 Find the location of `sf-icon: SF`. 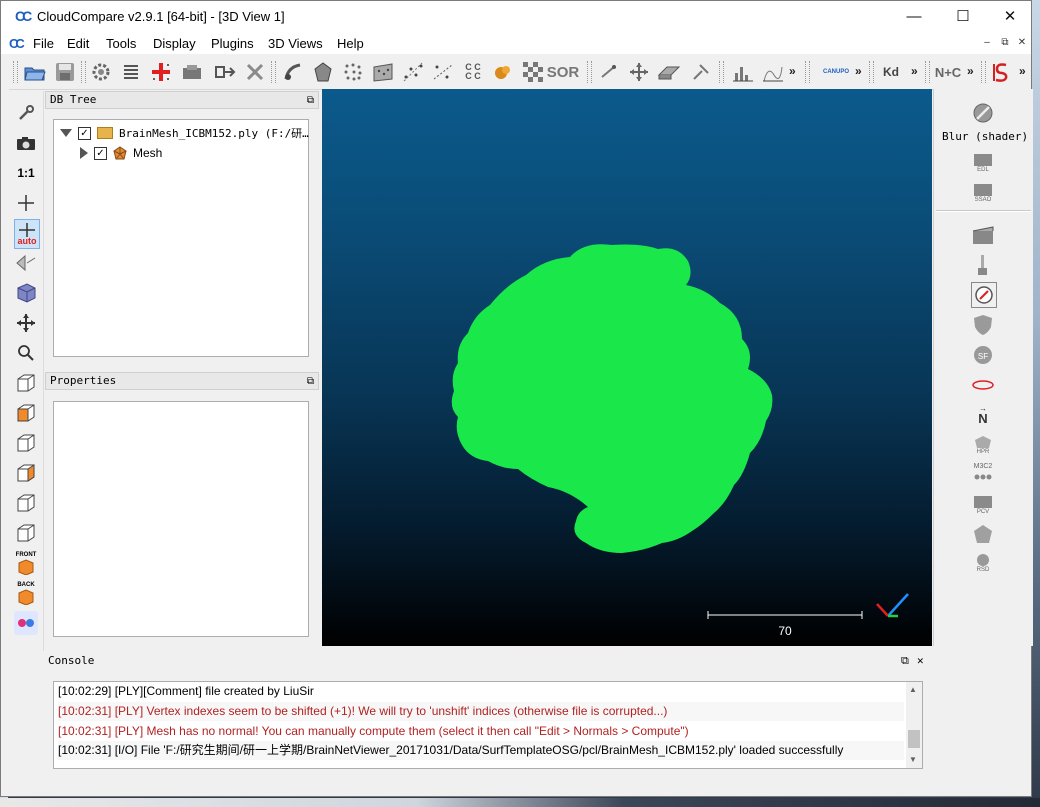

sf-icon: SF is located at coordinates (983, 355).